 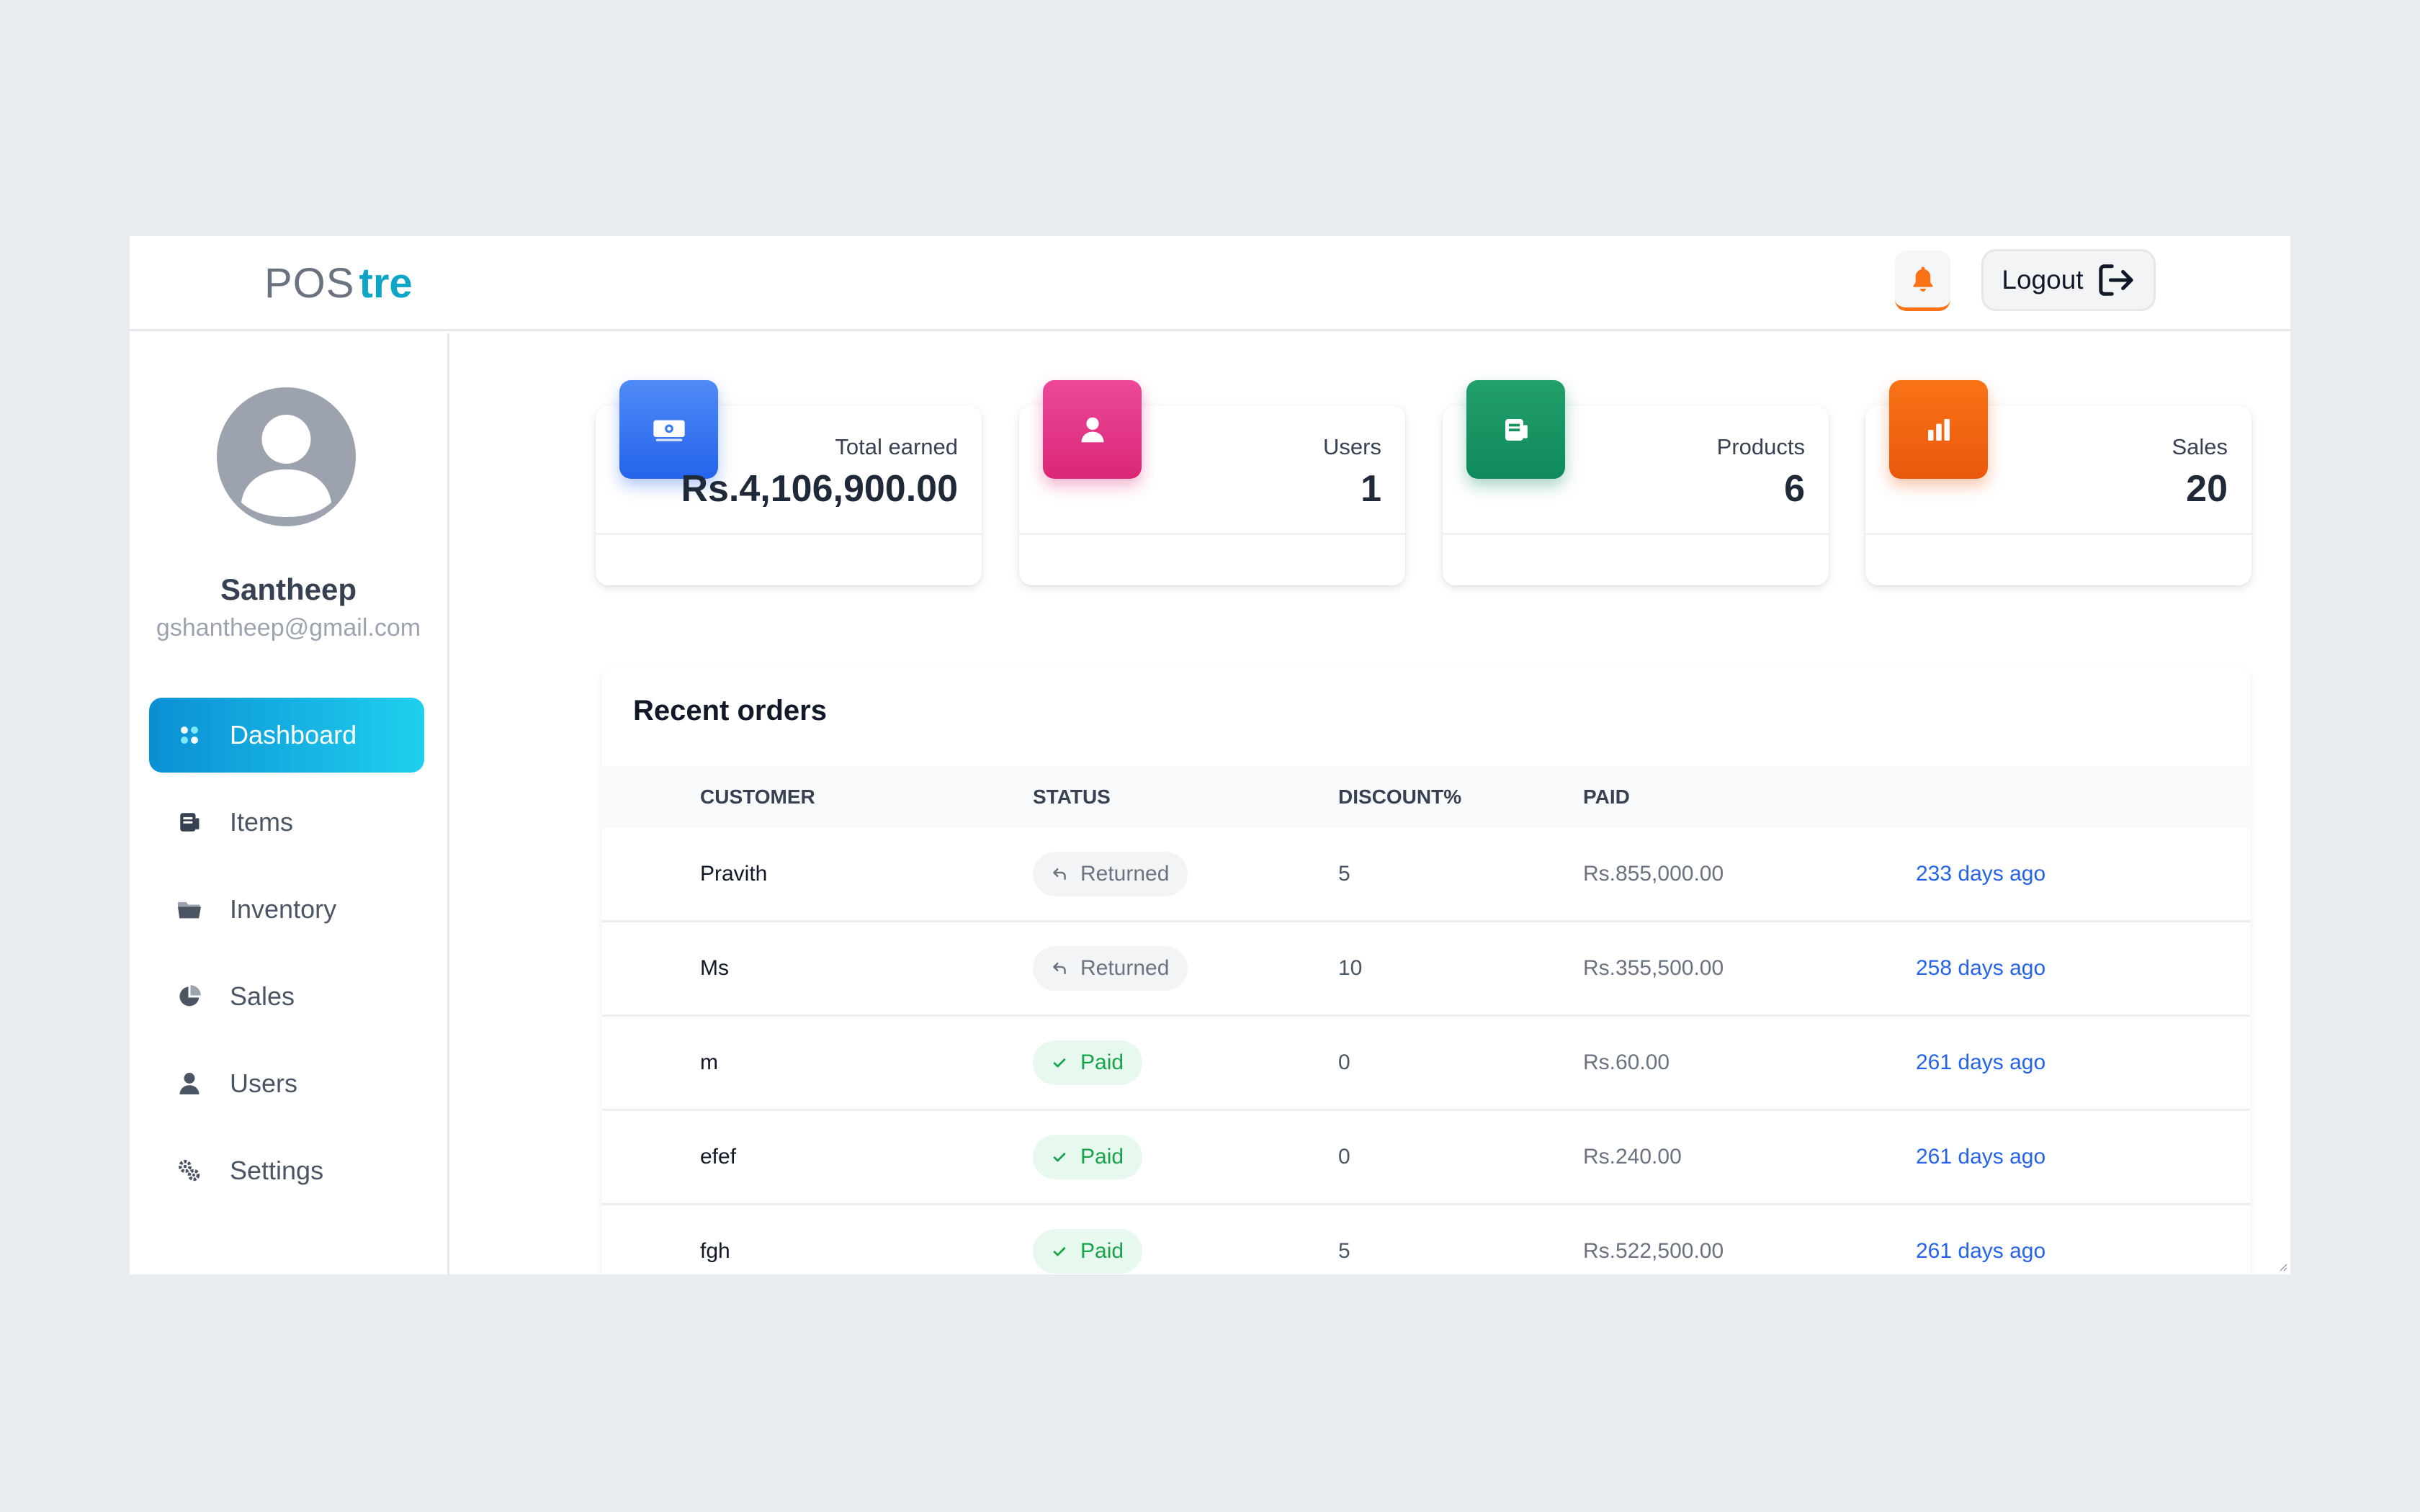 I want to click on column-header-customer: CUSTOMER, so click(x=757, y=797).